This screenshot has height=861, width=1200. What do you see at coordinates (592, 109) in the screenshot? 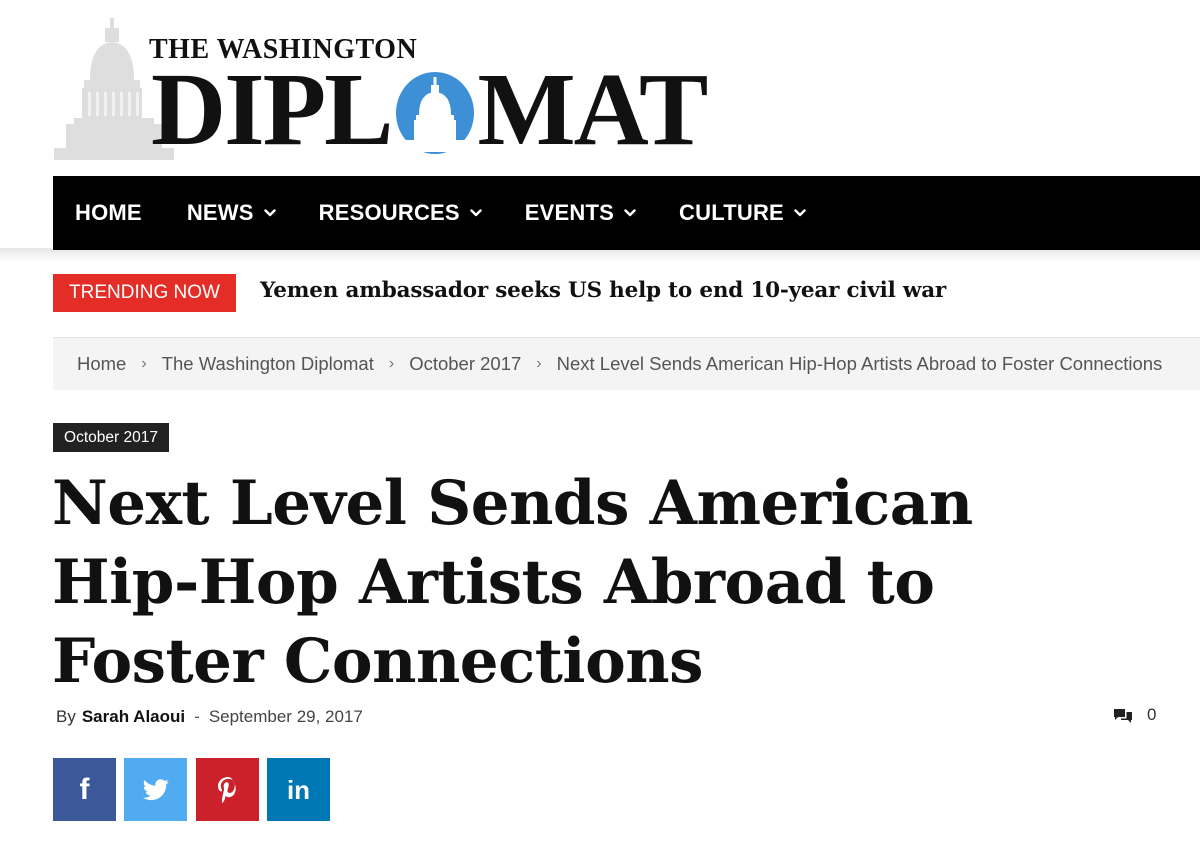
I see `logo-wordmark-right: MAT` at bounding box center [592, 109].